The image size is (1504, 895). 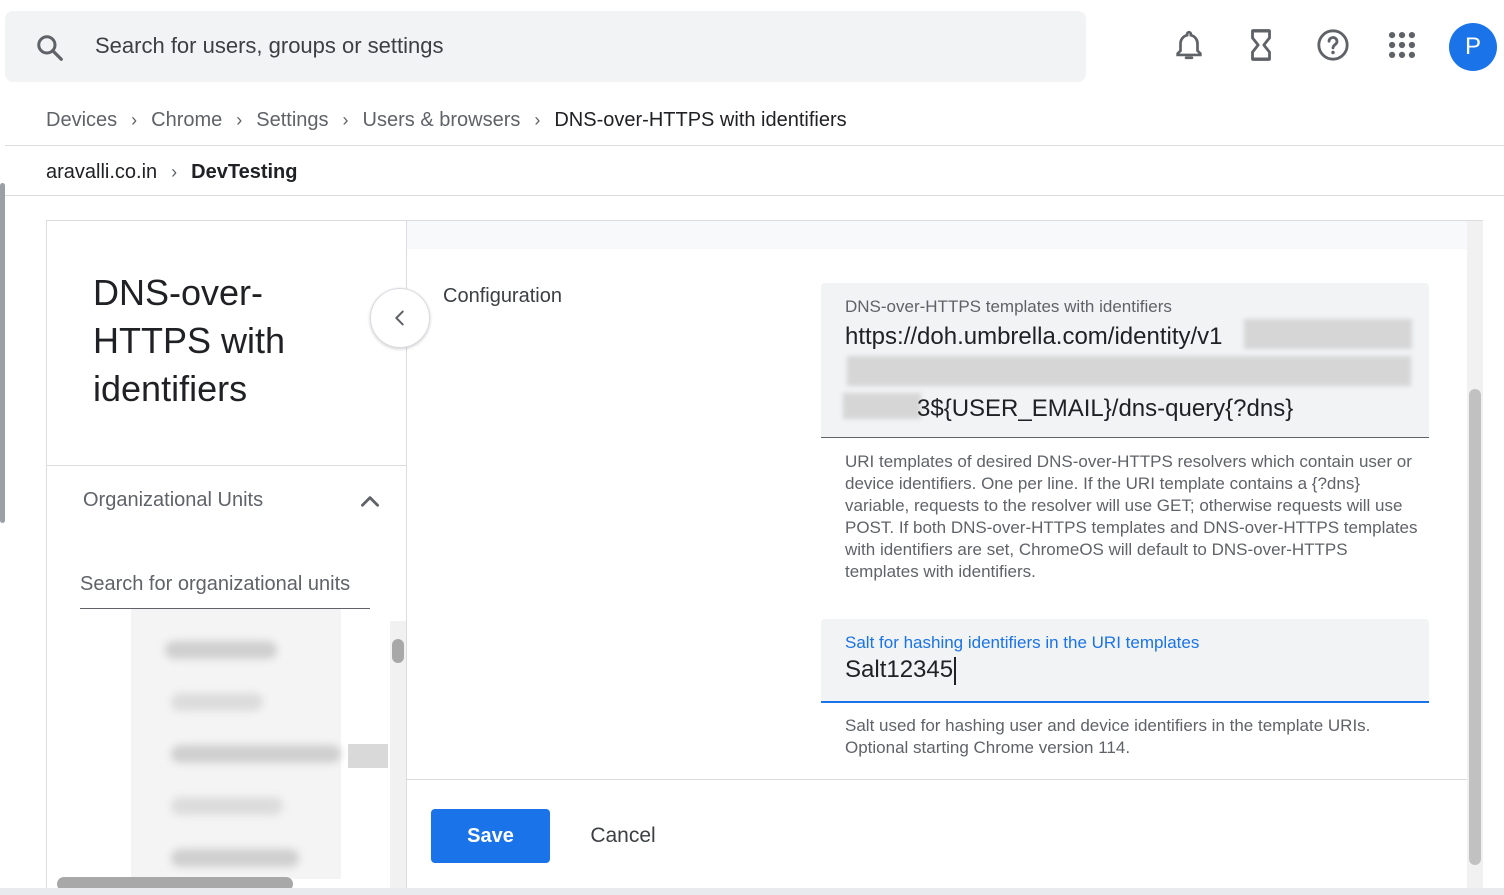 I want to click on org-unit-path: aravalli.co.in › DevTesting, so click(x=172, y=172).